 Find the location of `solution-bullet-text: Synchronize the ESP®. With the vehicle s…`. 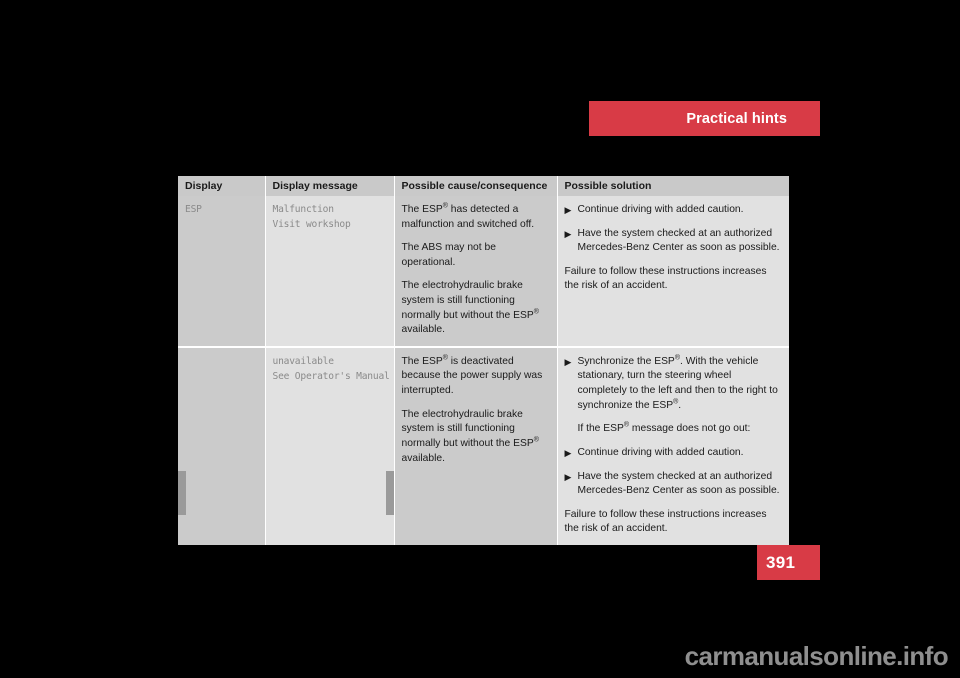

solution-bullet-text: Synchronize the ESP®. With the vehicle s… is located at coordinates (677, 382).